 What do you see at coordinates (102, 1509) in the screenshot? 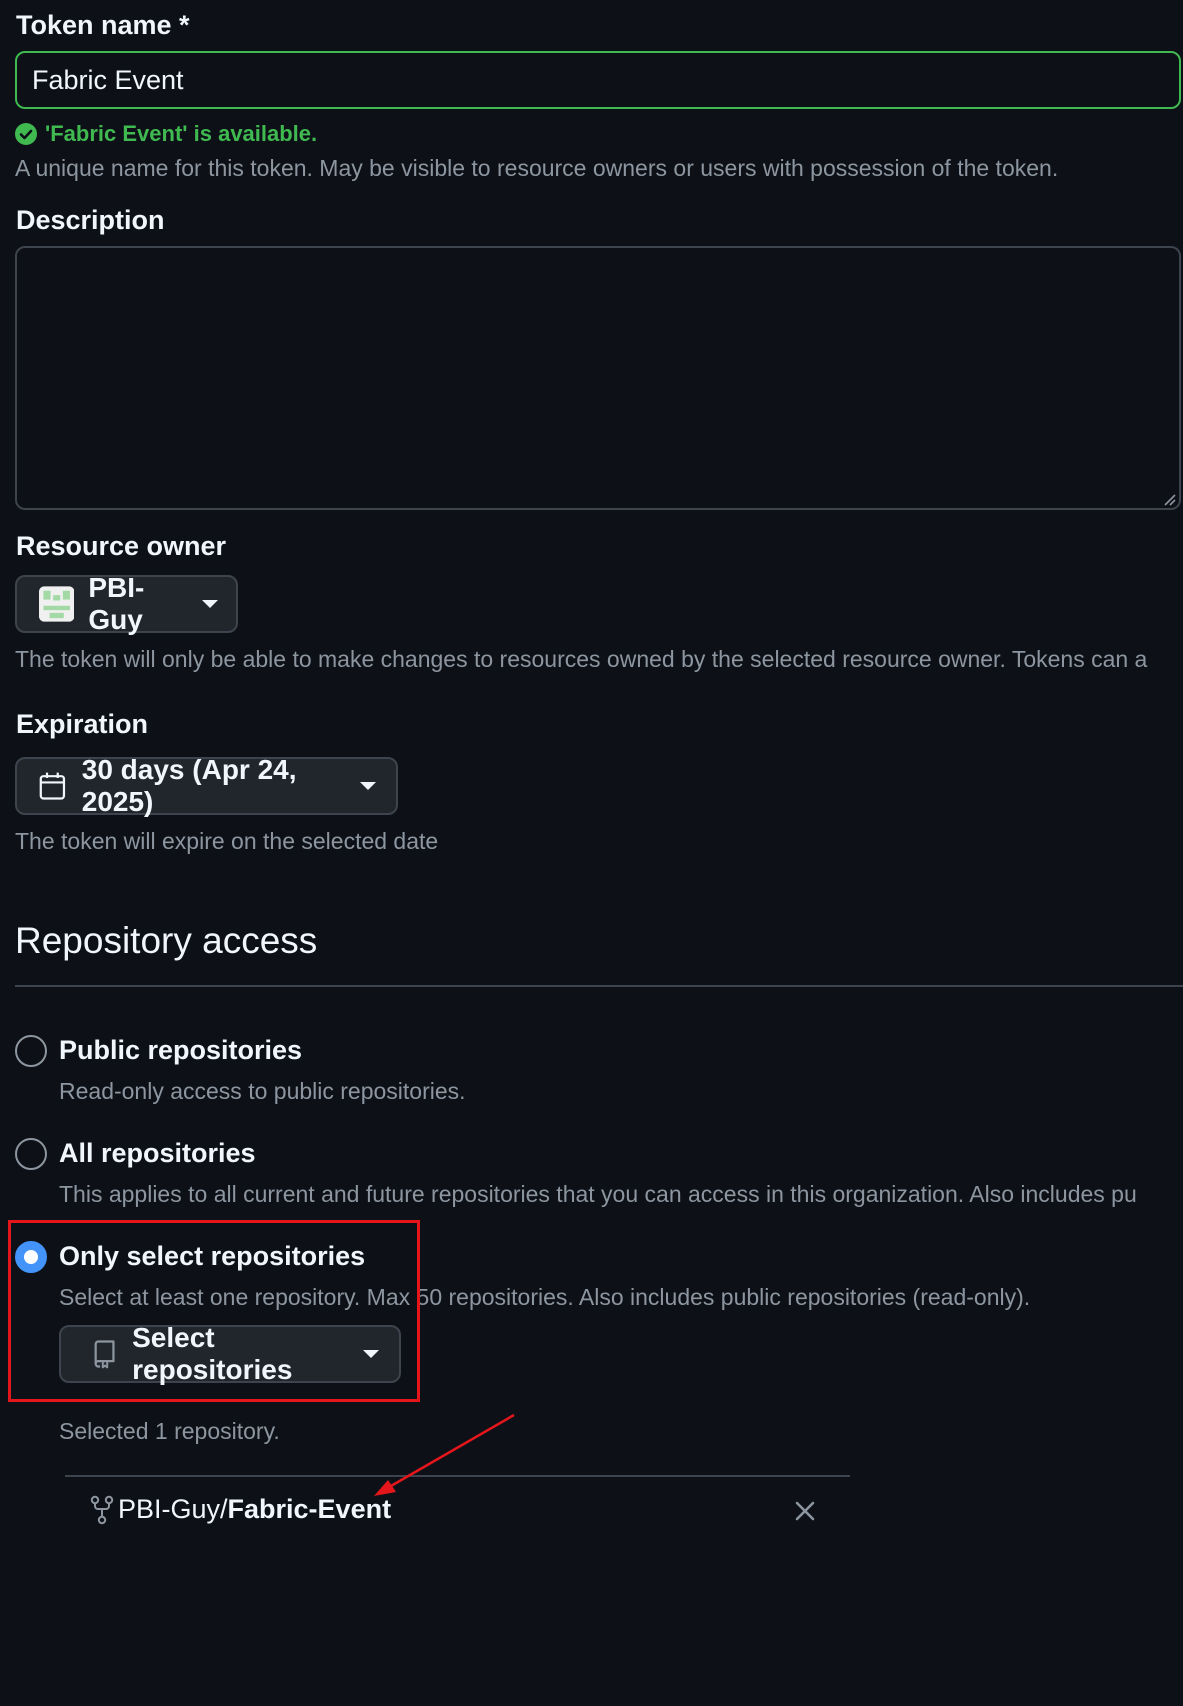
I see `repo-forked-icon` at bounding box center [102, 1509].